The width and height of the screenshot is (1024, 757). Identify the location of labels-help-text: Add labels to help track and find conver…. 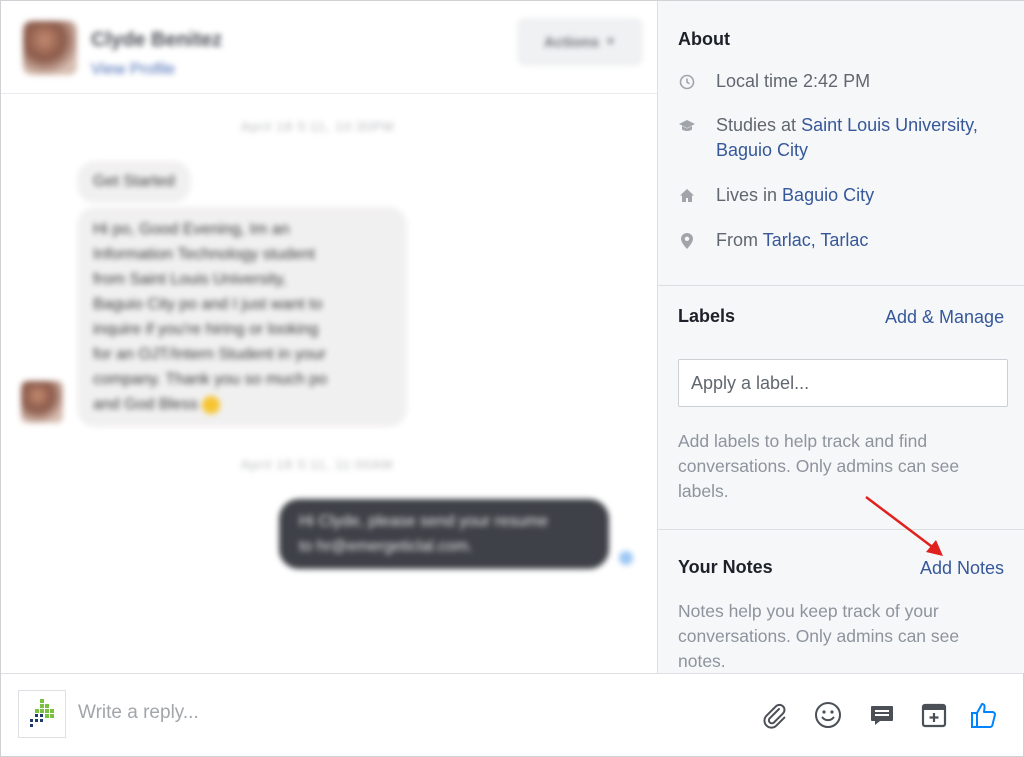
(819, 466).